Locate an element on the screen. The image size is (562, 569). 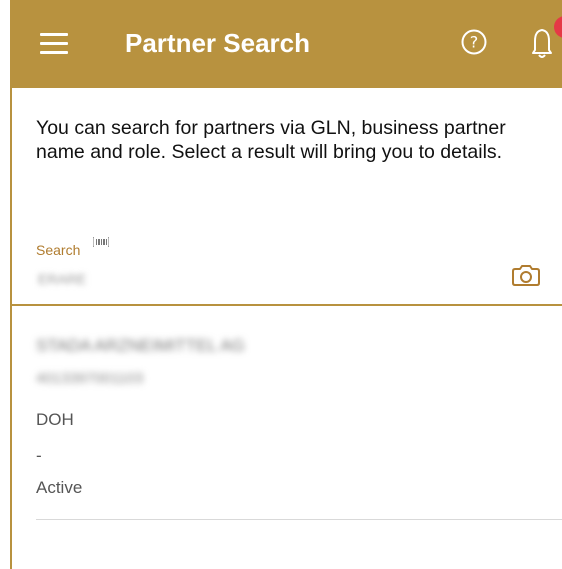
page-title: Partner Search is located at coordinates (217, 43).